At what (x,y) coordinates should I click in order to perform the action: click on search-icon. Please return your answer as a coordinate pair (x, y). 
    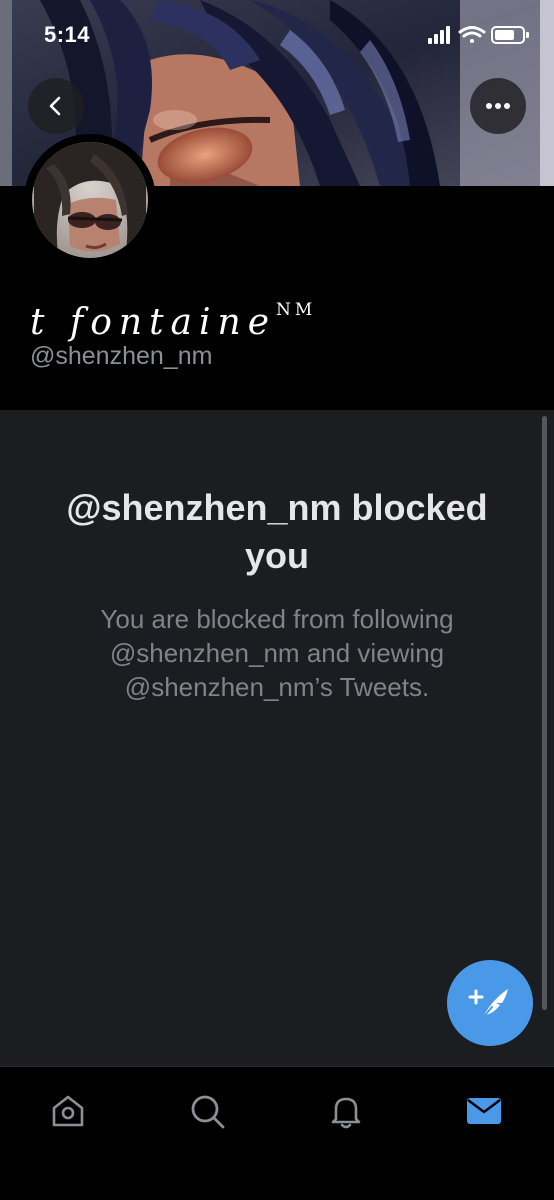
    Looking at the image, I should click on (208, 1112).